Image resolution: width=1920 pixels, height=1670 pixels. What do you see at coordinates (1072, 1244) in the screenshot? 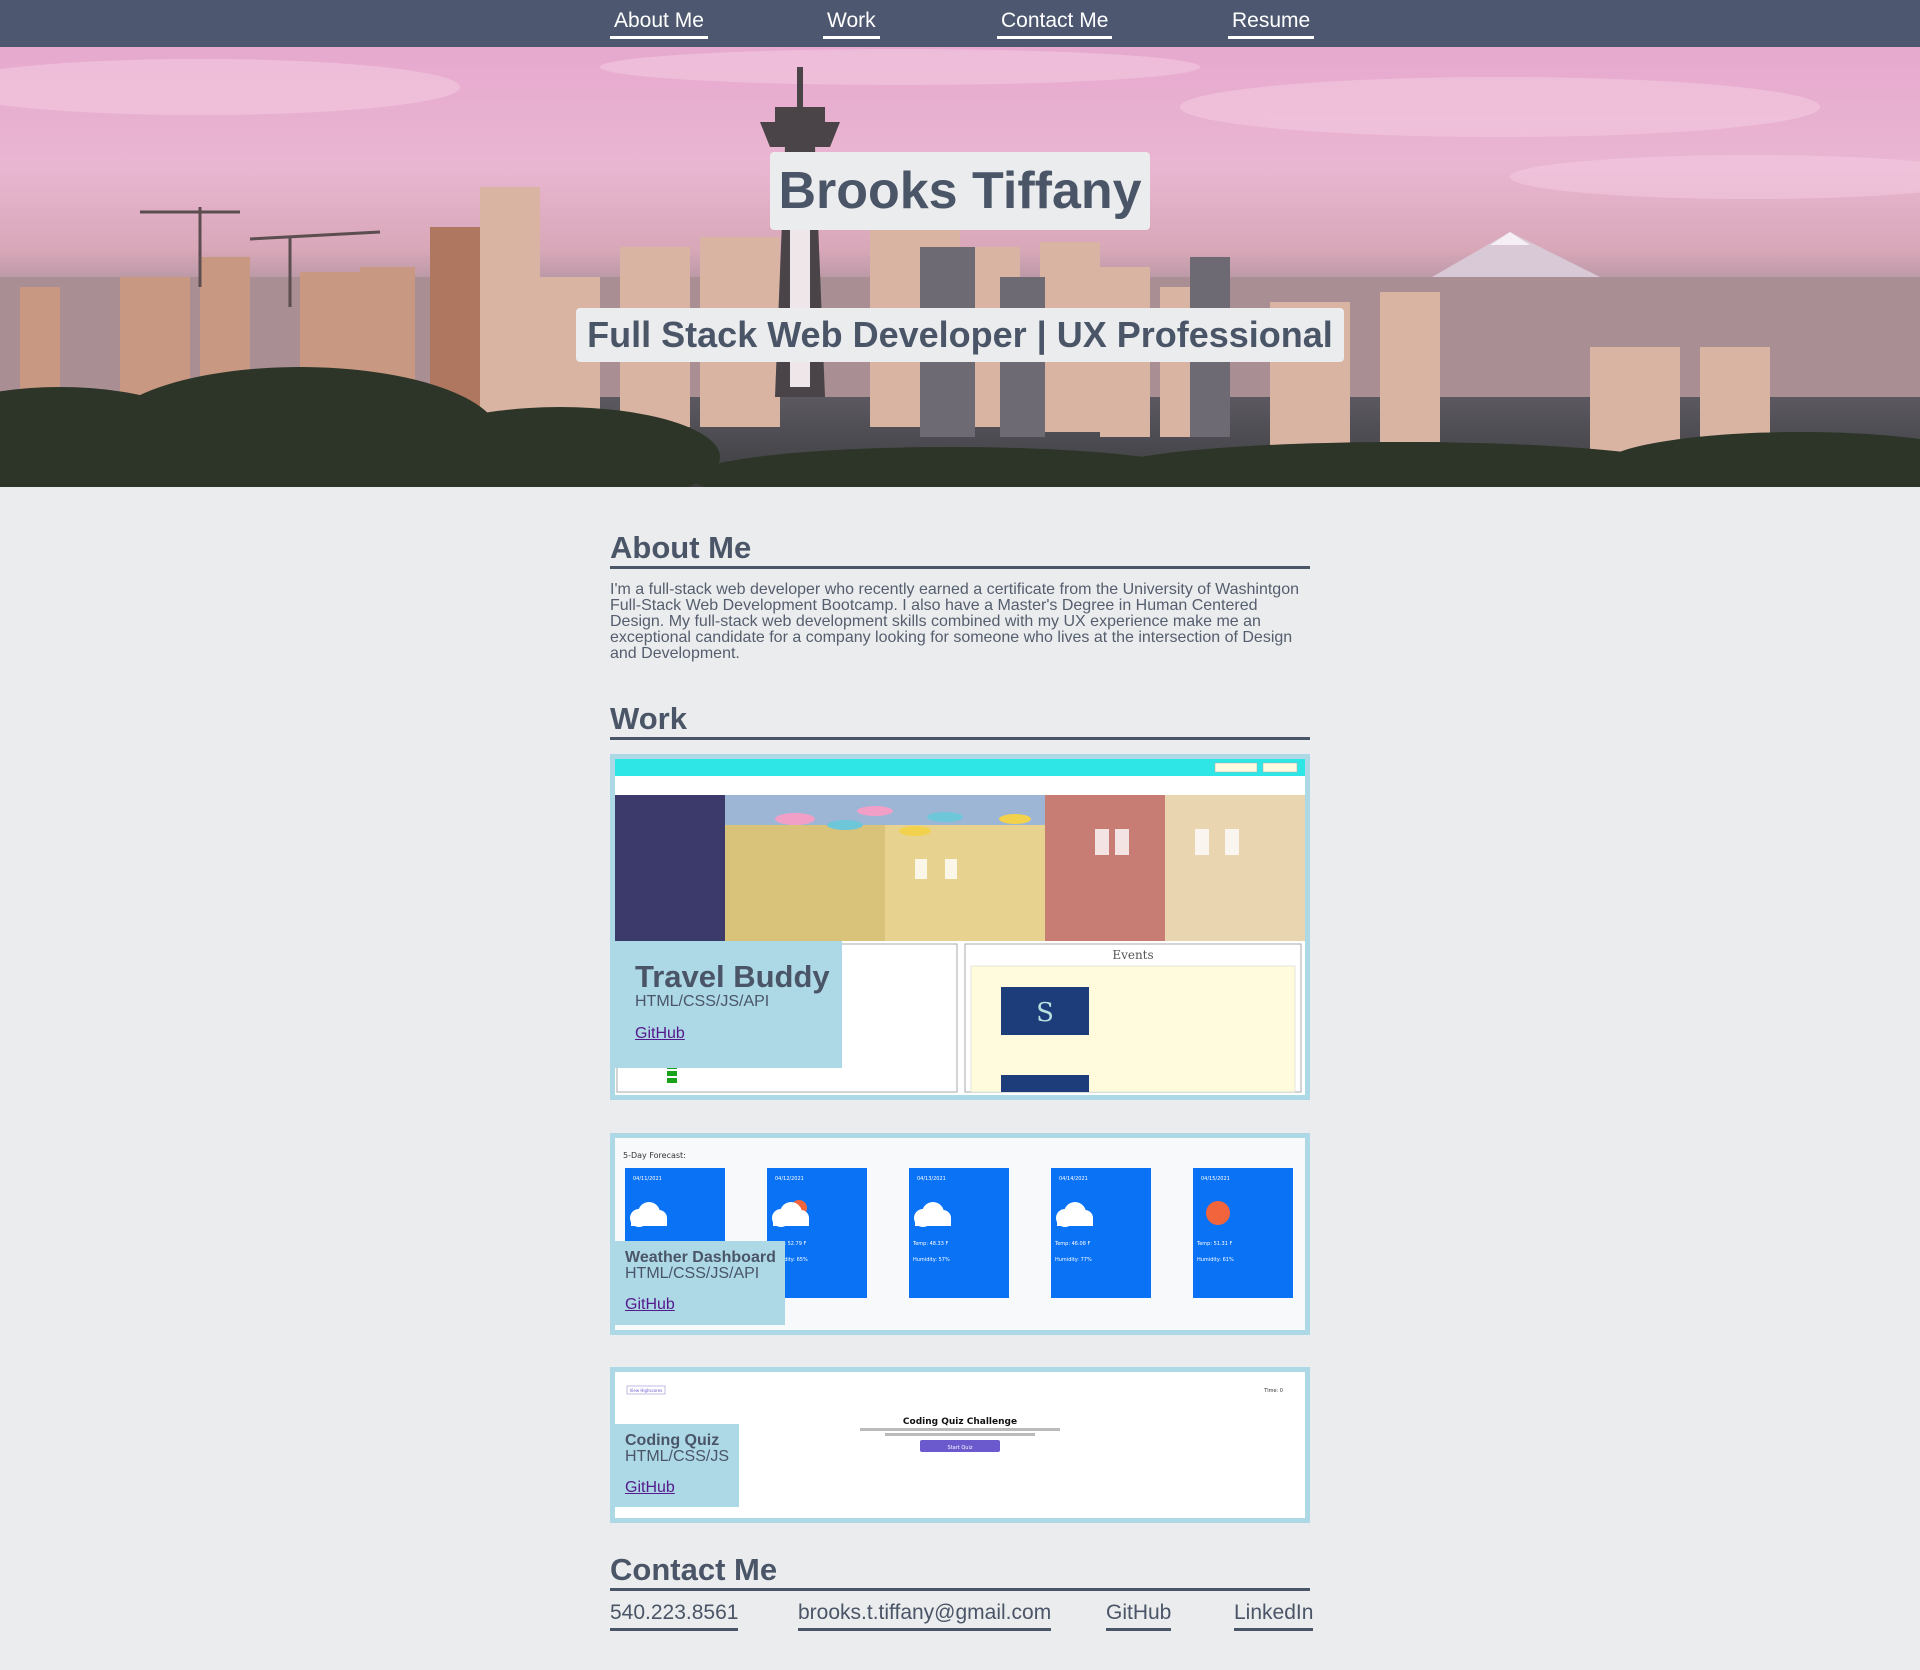
I see `forecast-temp: Temp: 46.08 F` at bounding box center [1072, 1244].